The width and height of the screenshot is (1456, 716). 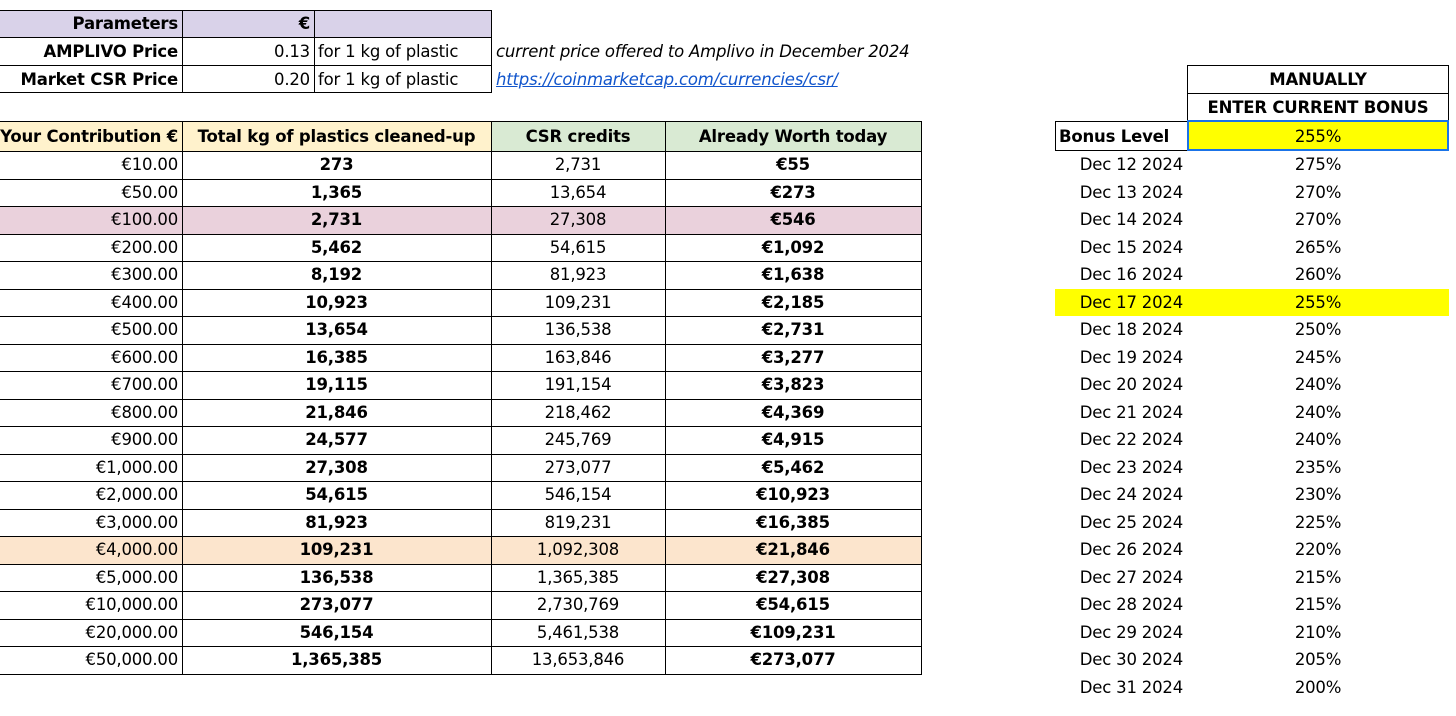 What do you see at coordinates (793, 248) in the screenshot?
I see `worth-today-cell: €1,092` at bounding box center [793, 248].